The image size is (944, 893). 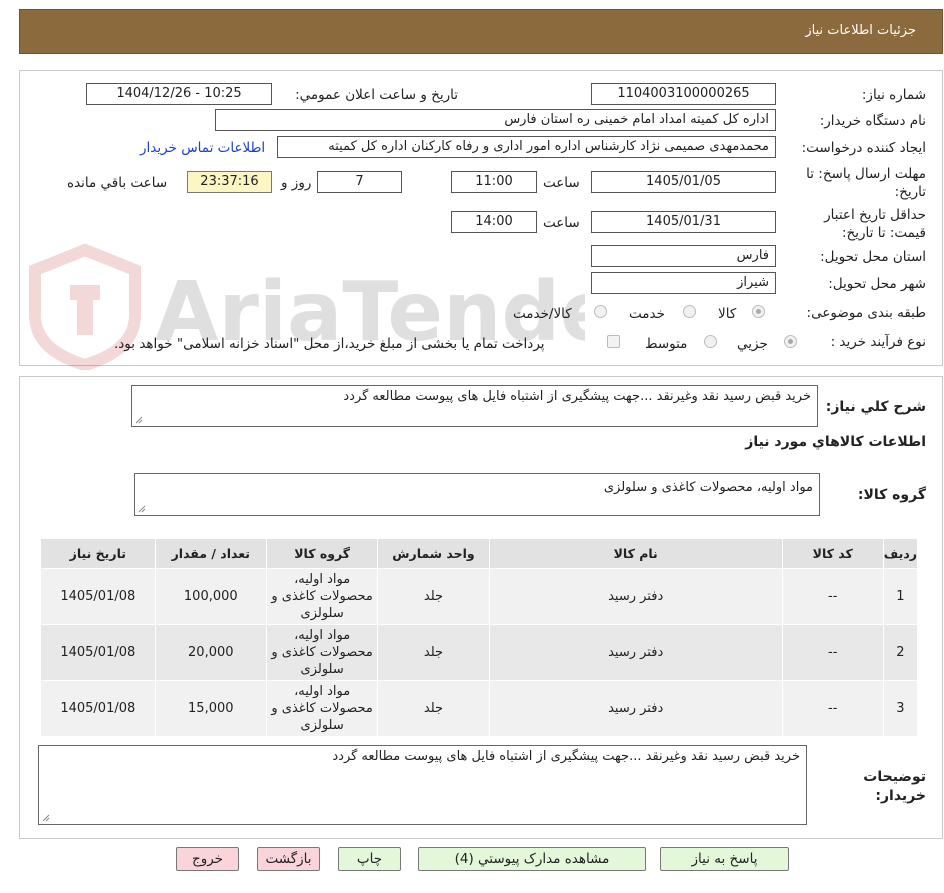 What do you see at coordinates (873, 257) in the screenshot?
I see `province-label: استان محل تحویل:` at bounding box center [873, 257].